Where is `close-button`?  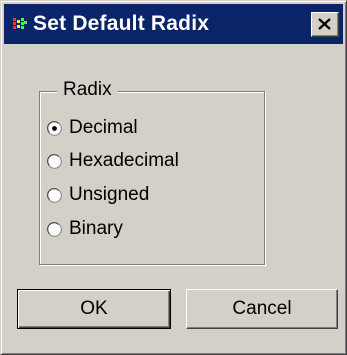 close-button is located at coordinates (325, 24).